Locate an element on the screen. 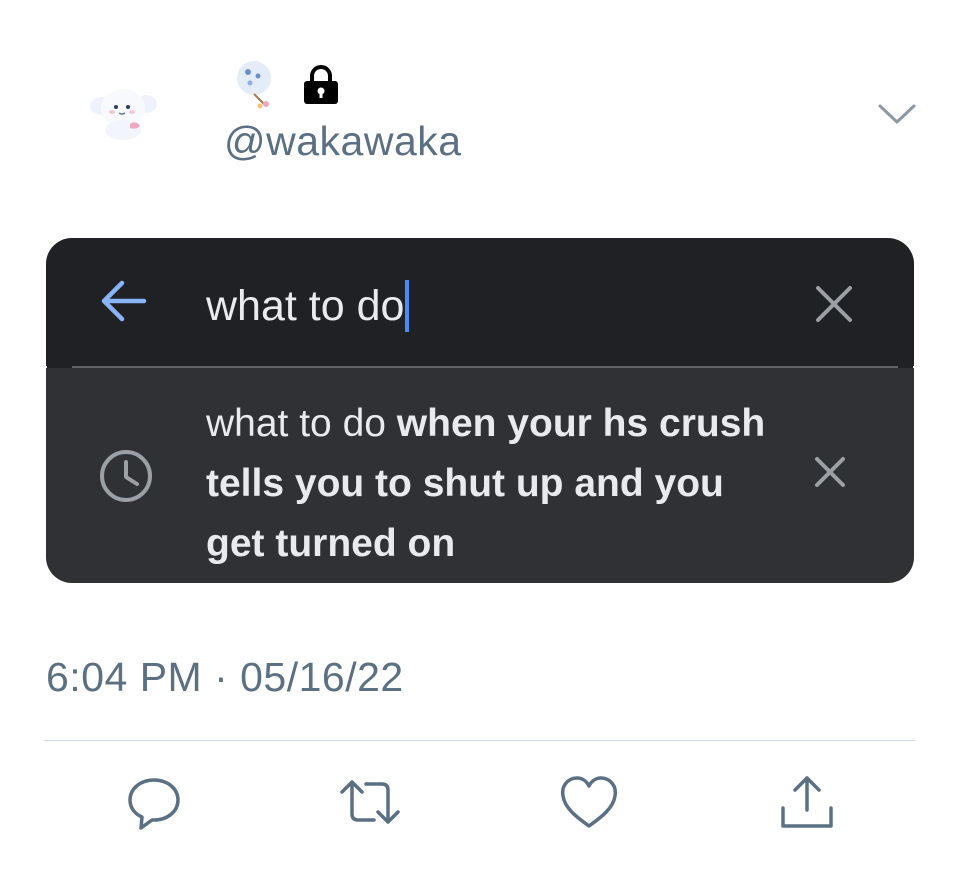  avatar is located at coordinates (123, 112).